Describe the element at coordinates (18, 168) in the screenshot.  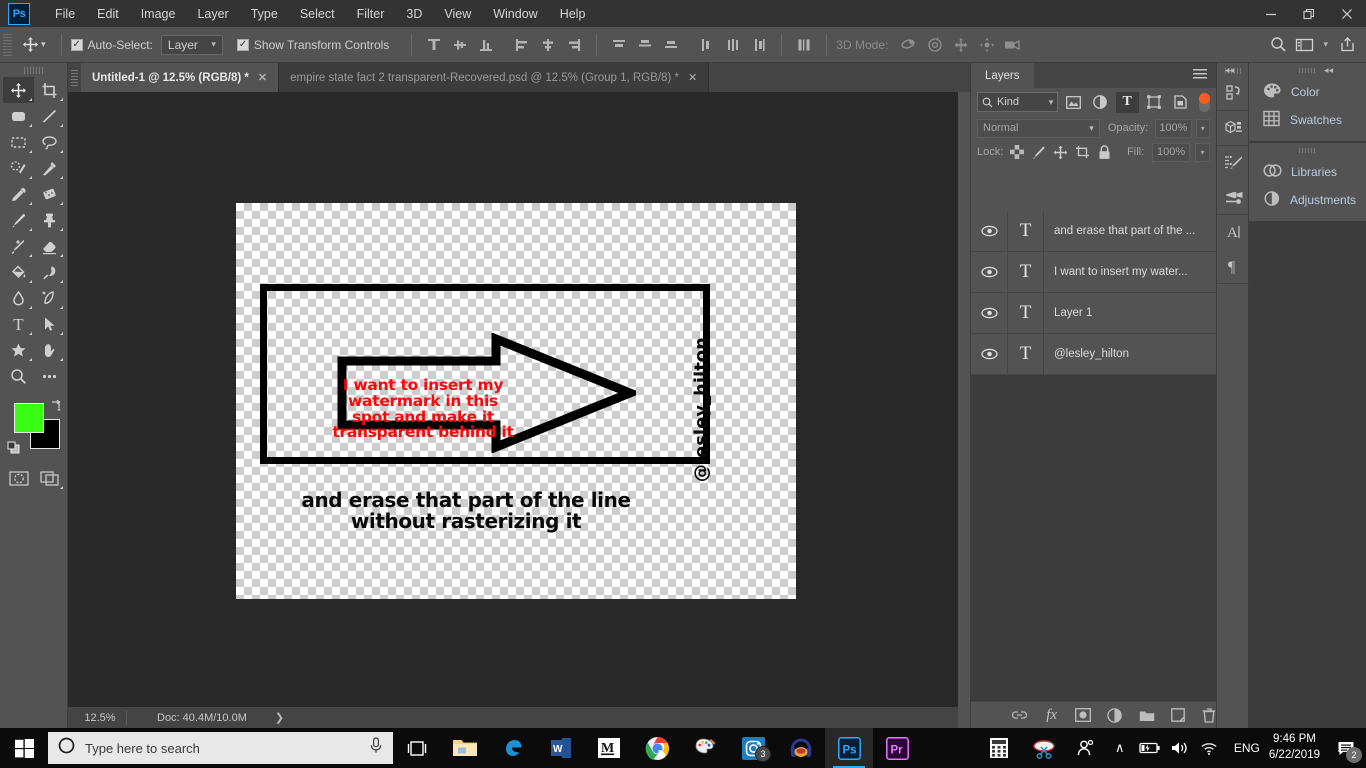
I see `quick-selection-tool` at that location.